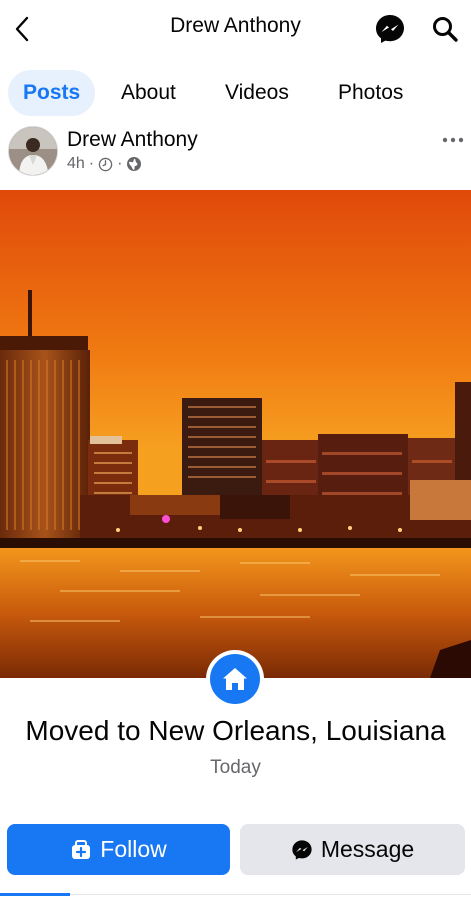 The image size is (471, 901). Describe the element at coordinates (257, 93) in the screenshot. I see `tab-videos: Videos` at that location.